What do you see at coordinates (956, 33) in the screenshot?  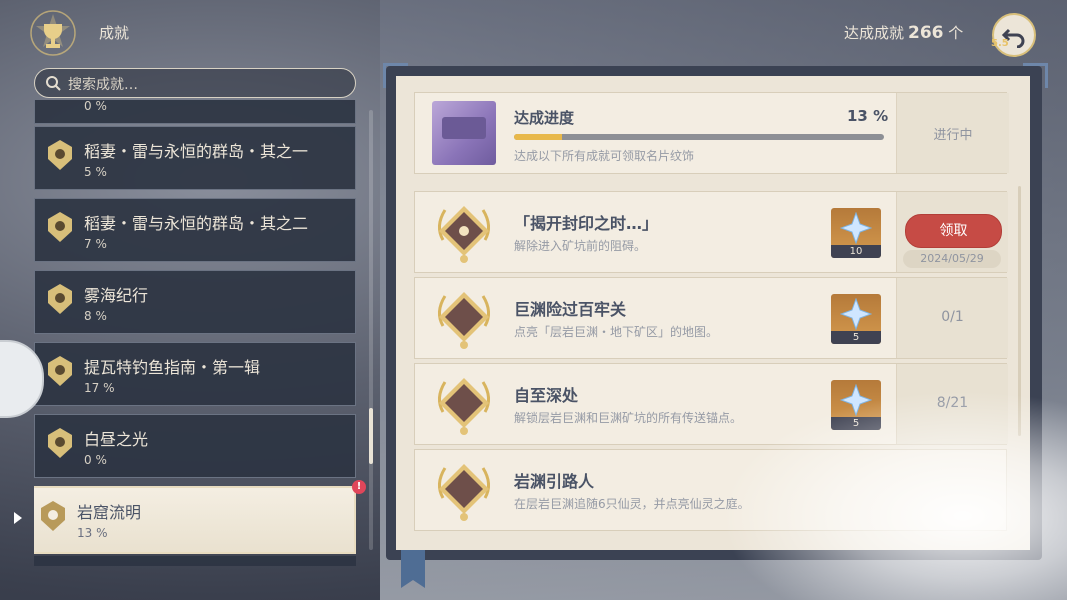 I see `total-unit: 个` at bounding box center [956, 33].